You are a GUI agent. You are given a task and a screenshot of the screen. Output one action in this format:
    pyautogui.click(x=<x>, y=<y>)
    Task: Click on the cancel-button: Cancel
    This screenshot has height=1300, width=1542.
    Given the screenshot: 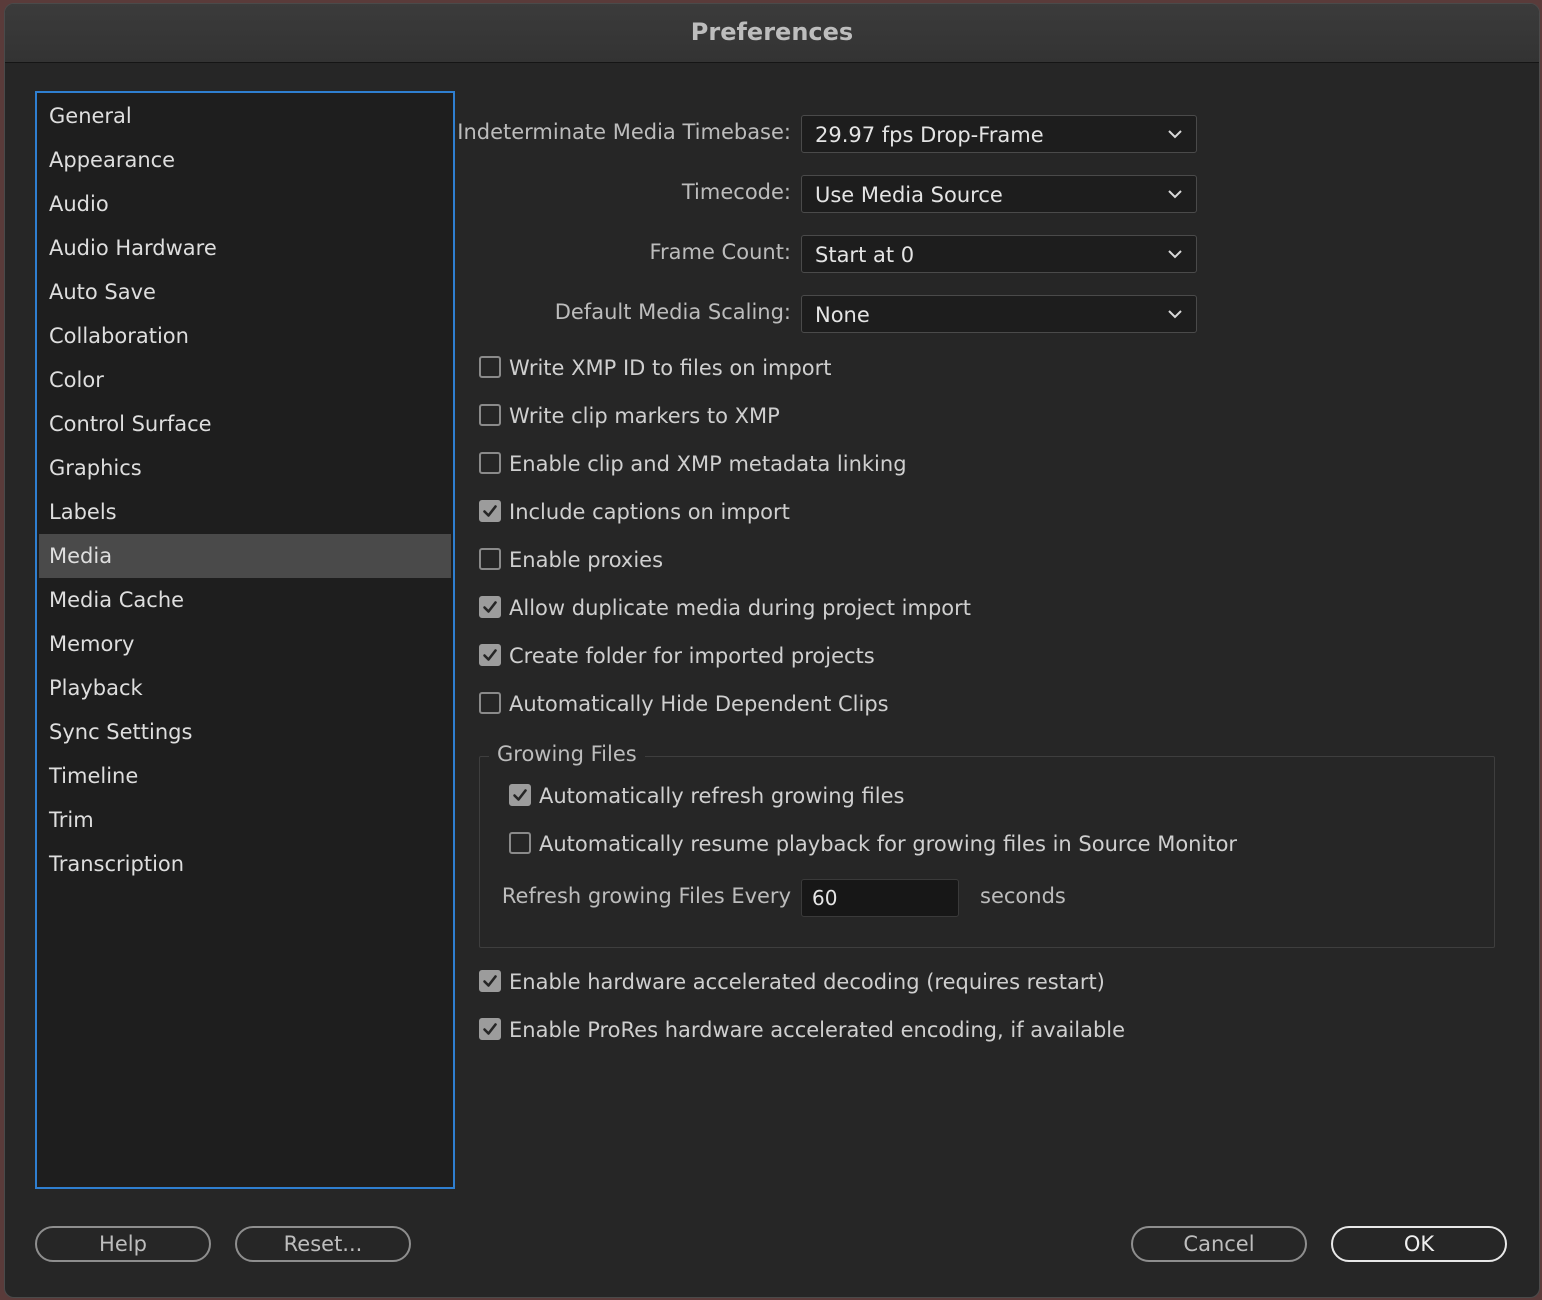 What is the action you would take?
    pyautogui.click(x=1219, y=1244)
    